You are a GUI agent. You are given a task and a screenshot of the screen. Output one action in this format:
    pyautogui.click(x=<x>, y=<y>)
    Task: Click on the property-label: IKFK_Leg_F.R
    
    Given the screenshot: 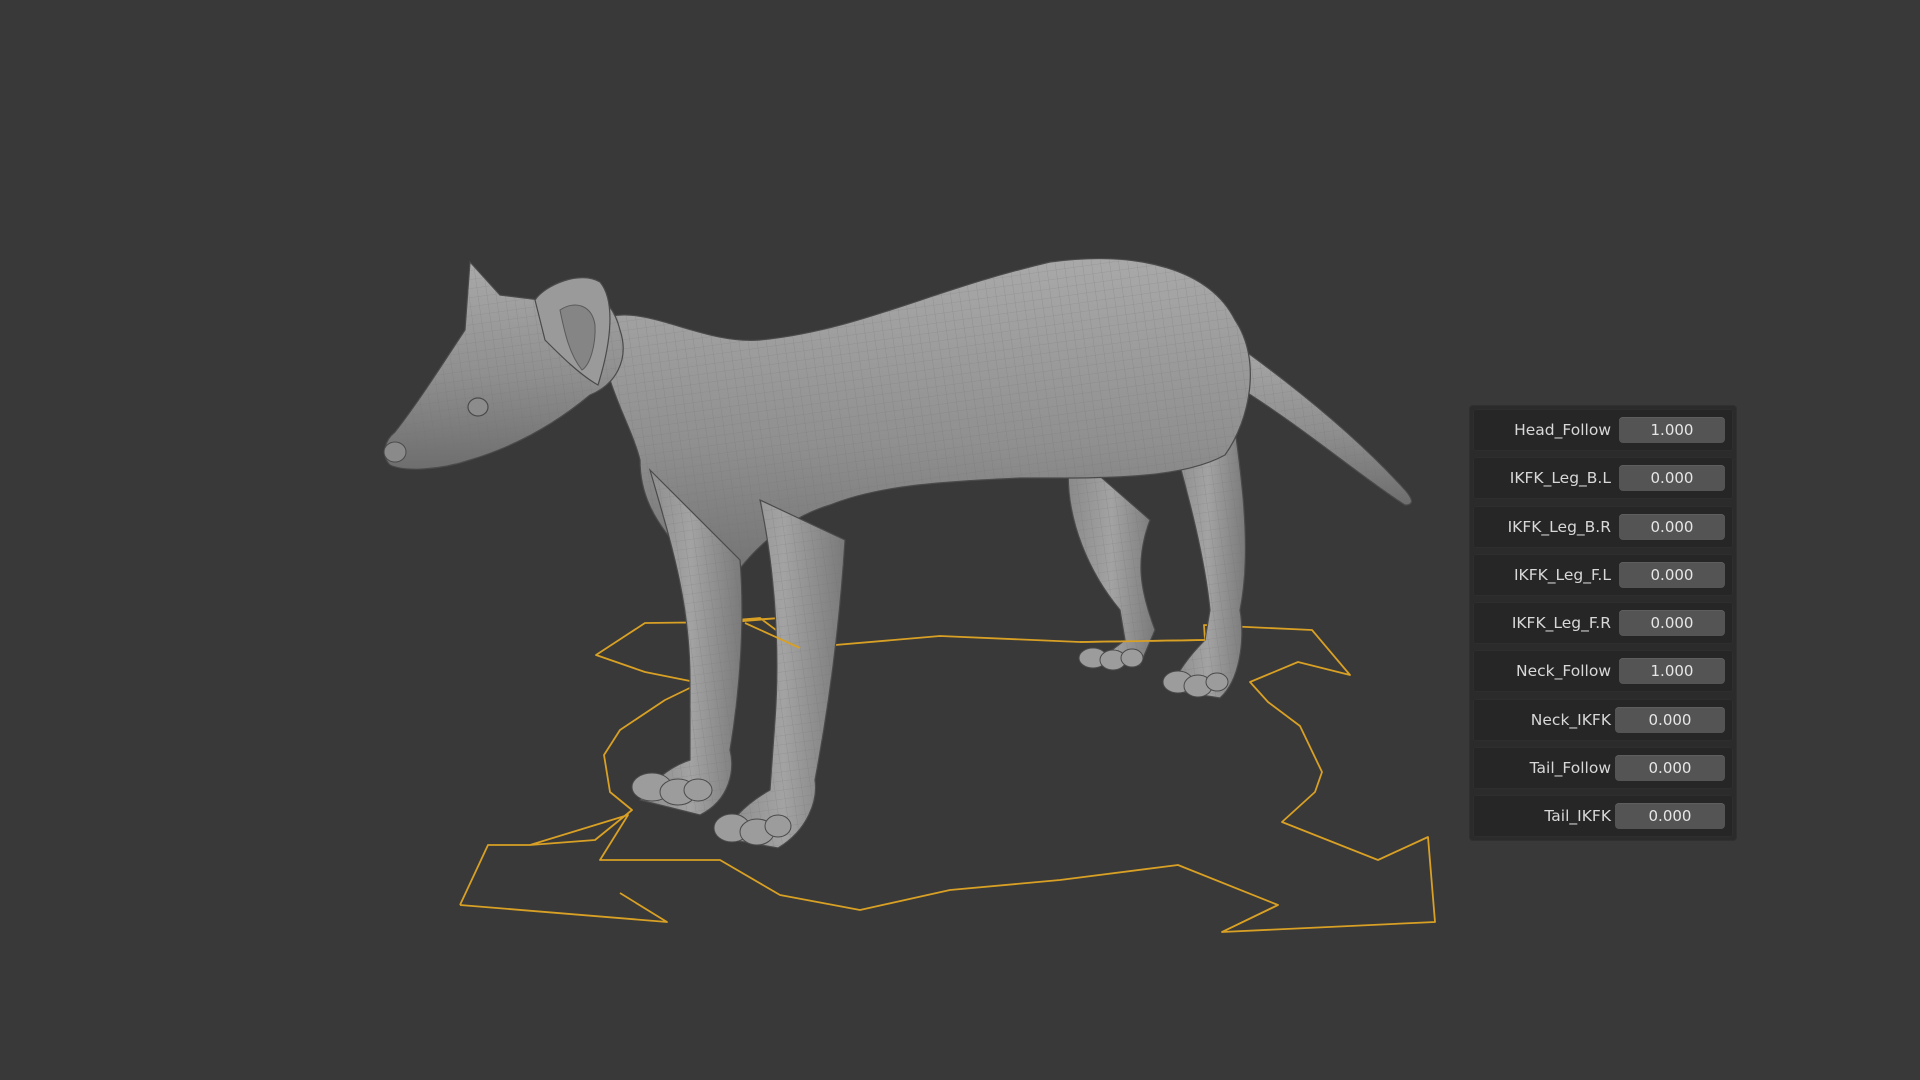 What is the action you would take?
    pyautogui.click(x=1561, y=623)
    